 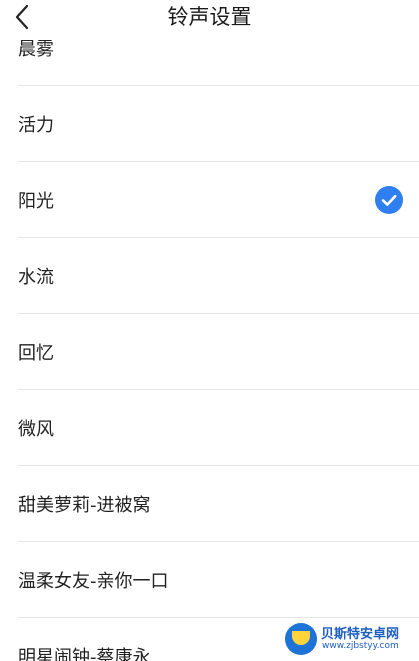 I want to click on chevron-left-icon, so click(x=22, y=17).